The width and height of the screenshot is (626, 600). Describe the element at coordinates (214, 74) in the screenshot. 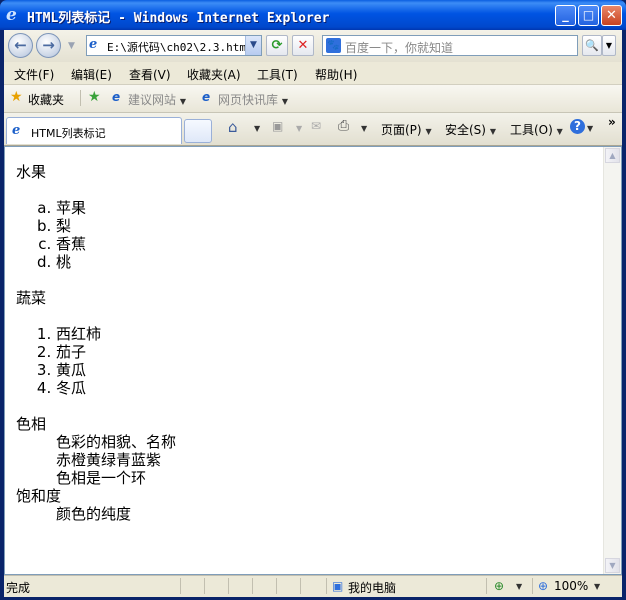

I see `menu-favorites: 收藏夹(A)` at that location.